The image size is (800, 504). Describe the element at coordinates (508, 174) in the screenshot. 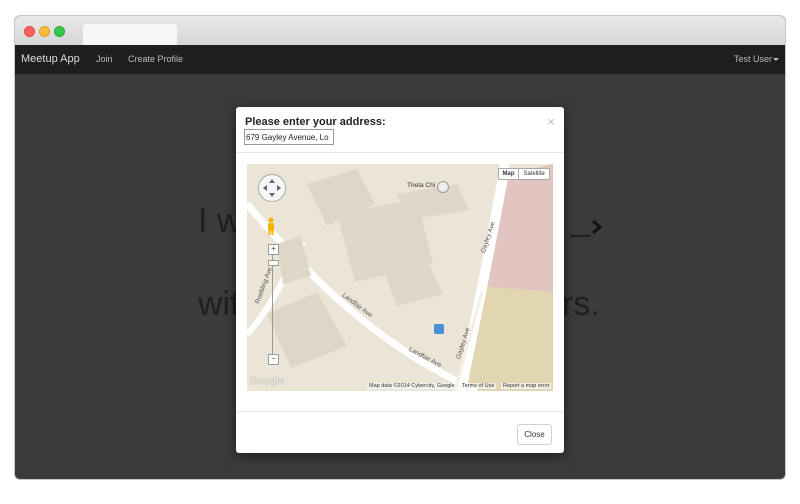

I see `map-type-map-button: Map` at that location.